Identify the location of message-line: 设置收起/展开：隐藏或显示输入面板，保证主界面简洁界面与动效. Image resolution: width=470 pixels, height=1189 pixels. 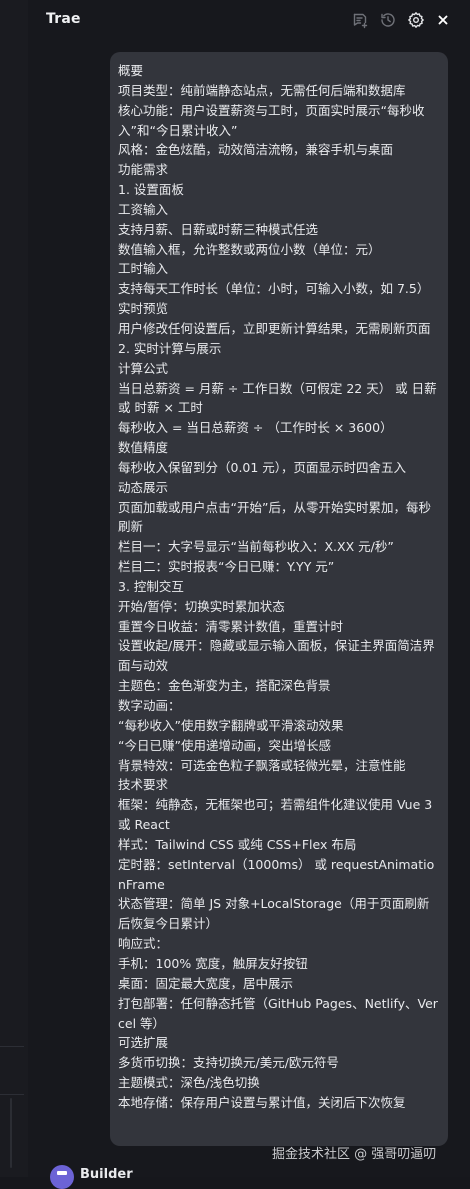
(276, 656).